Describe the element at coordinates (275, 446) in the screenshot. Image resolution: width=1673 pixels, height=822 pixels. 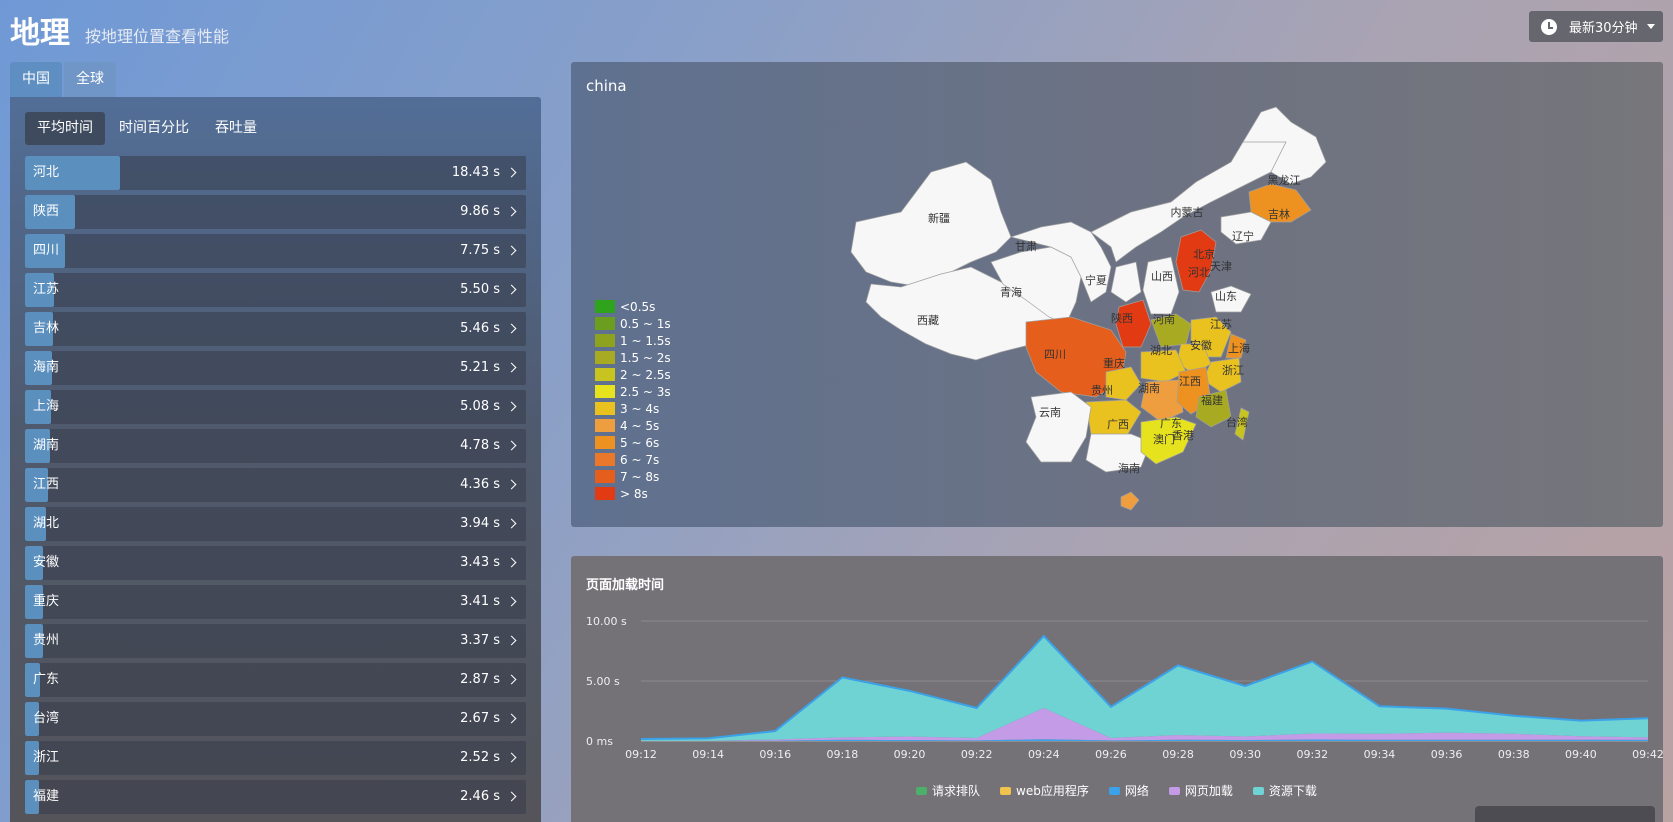
I see `province-row: 湖南 4.78 s` at that location.